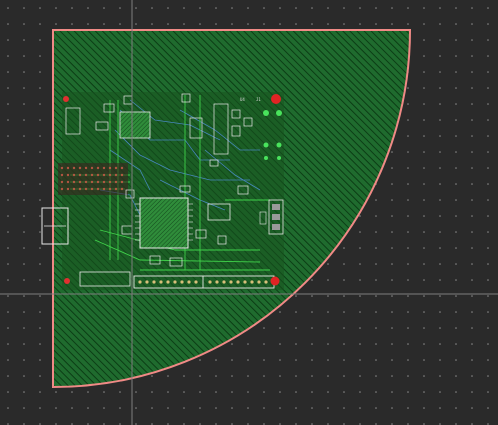  Describe the element at coordinates (275, 281) in the screenshot. I see `mounting-hole-bottom-right` at that location.